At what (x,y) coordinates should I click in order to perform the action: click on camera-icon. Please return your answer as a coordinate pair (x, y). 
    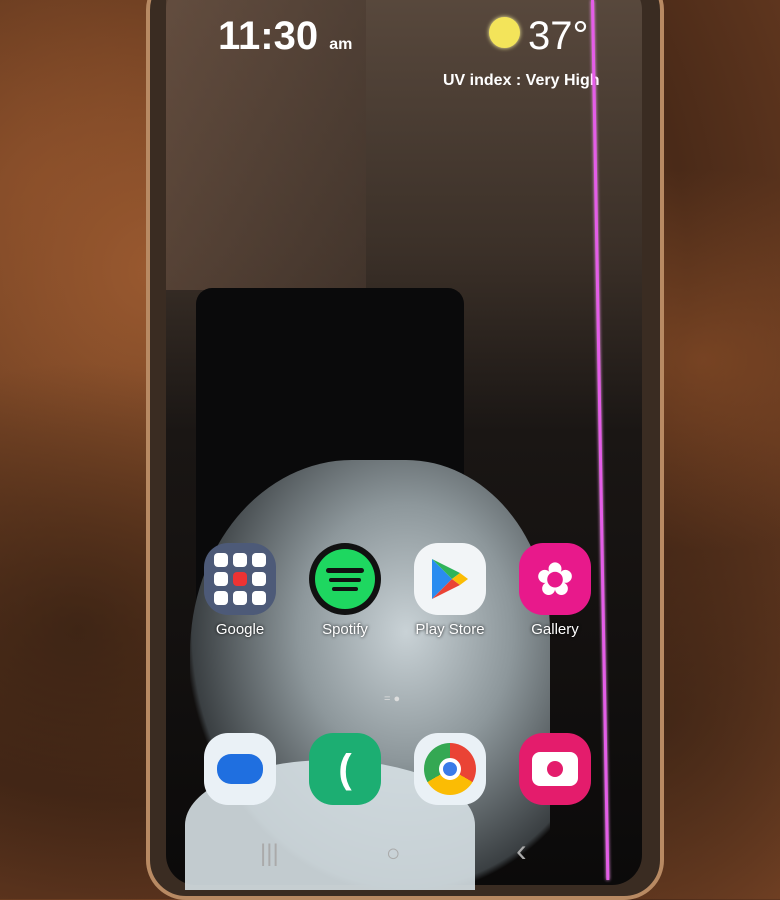
    Looking at the image, I should click on (555, 769).